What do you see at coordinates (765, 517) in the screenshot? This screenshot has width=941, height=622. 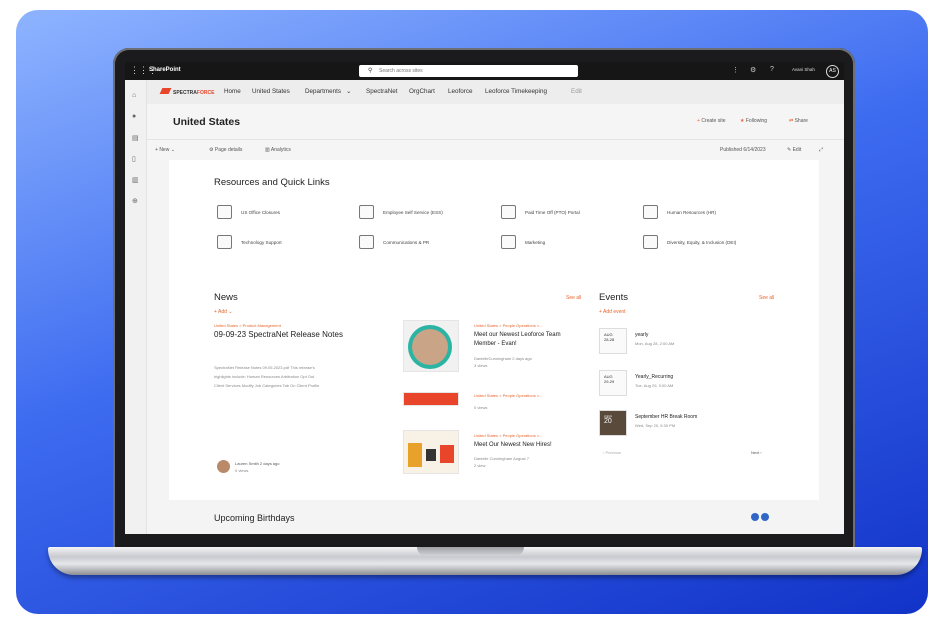 I see `carousel-next-icon` at bounding box center [765, 517].